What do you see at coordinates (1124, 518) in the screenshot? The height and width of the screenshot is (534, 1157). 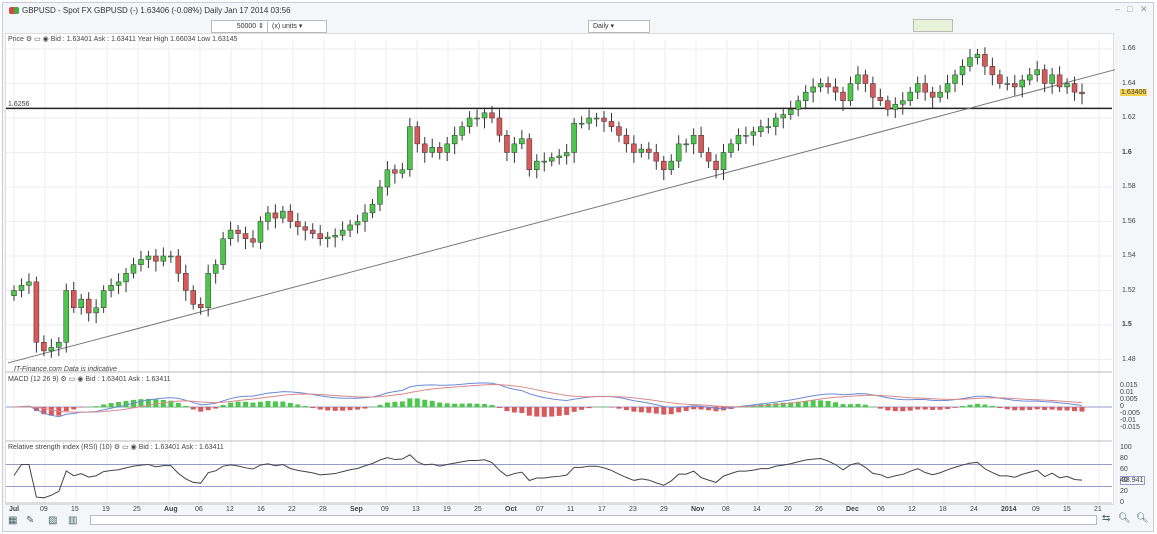 I see `zoom-out-icon: 🔍︎` at bounding box center [1124, 518].